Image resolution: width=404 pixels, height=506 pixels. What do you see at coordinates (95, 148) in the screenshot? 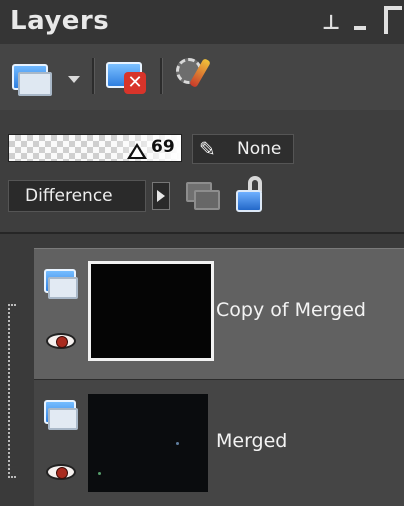
I see `opacity-slider: 69` at bounding box center [95, 148].